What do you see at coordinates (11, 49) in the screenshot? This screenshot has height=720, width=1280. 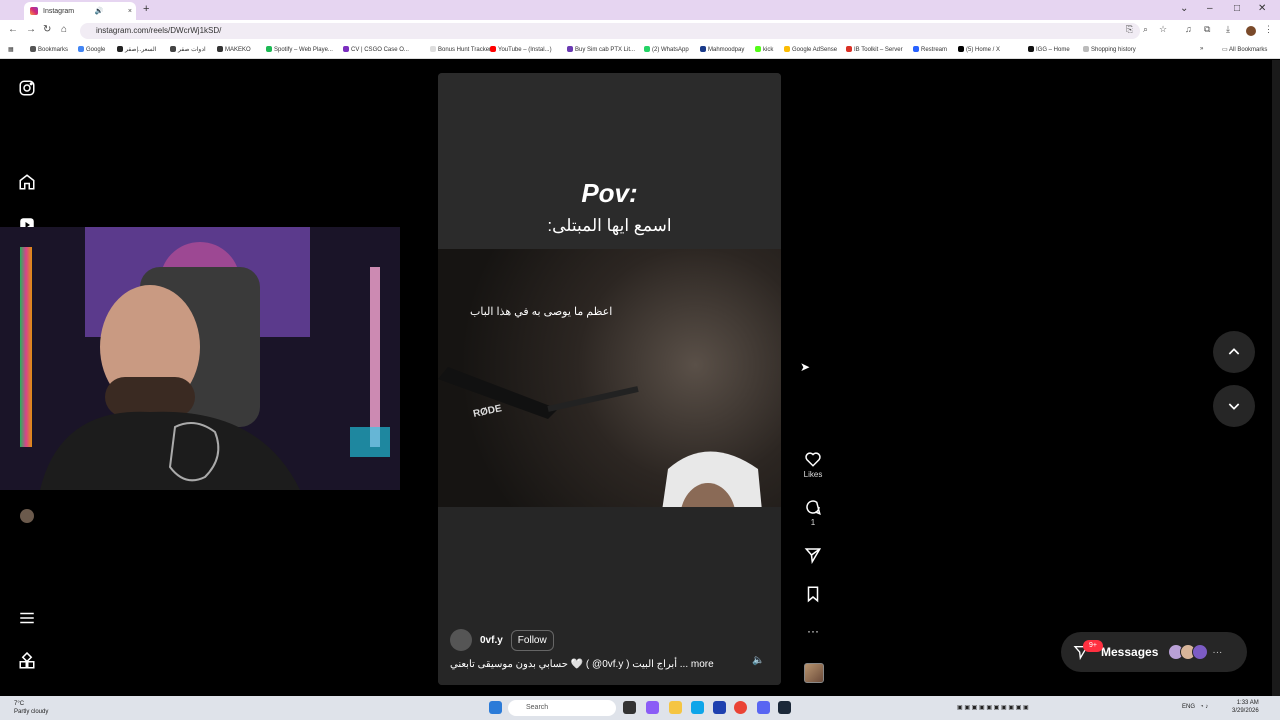 I see `apps-grid-icon: ▦` at bounding box center [11, 49].